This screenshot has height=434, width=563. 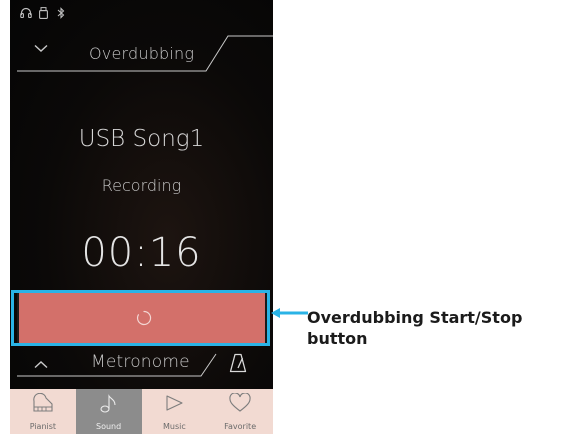 I want to click on headphones-icon, so click(x=26, y=12).